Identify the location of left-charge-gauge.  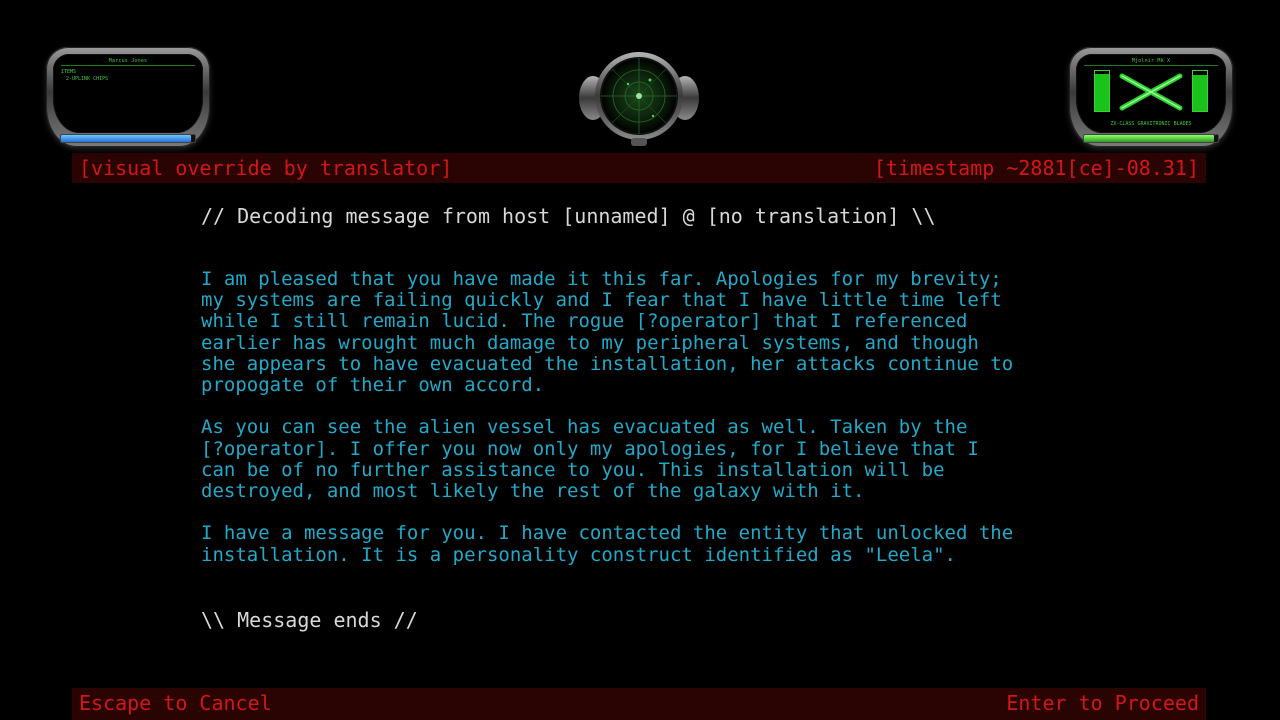
(1102, 91).